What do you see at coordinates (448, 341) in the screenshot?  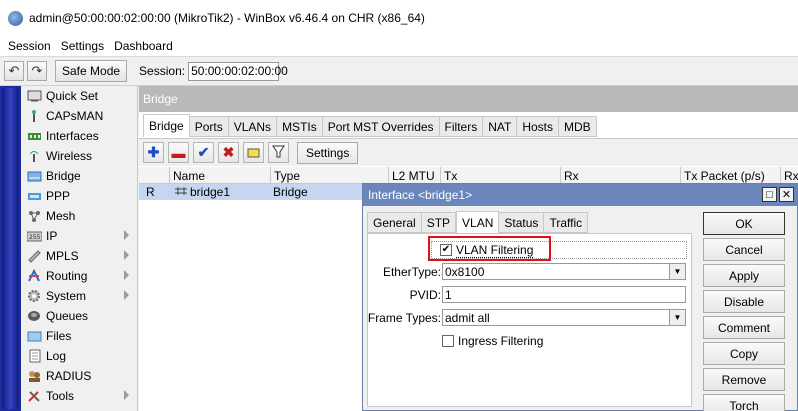 I see `ingress-filtering-checkbox` at bounding box center [448, 341].